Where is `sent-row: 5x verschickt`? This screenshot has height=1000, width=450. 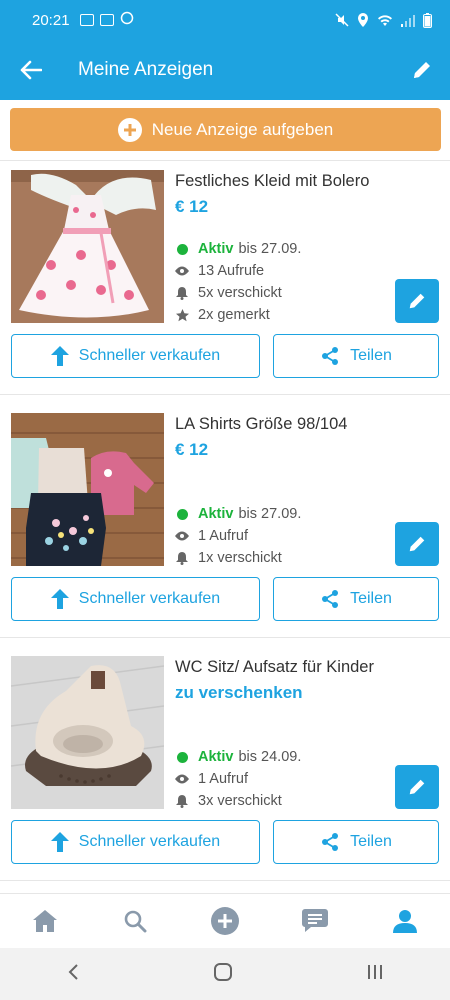
sent-row: 5x verschickt is located at coordinates (238, 293).